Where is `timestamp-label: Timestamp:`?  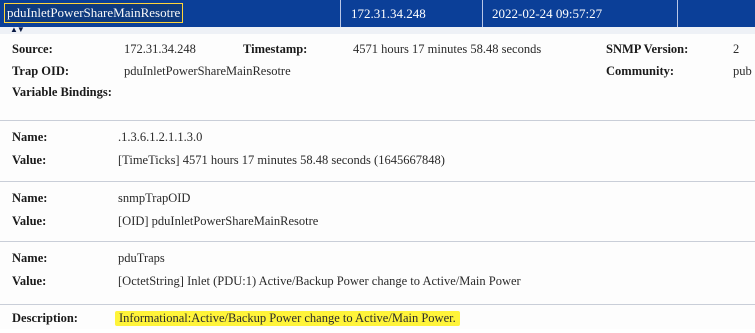 timestamp-label: Timestamp: is located at coordinates (275, 49).